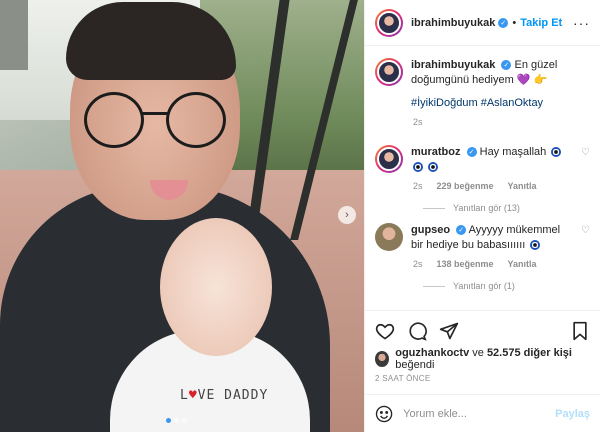 Image resolution: width=600 pixels, height=432 pixels. What do you see at coordinates (449, 331) in the screenshot?
I see `share-icon` at bounding box center [449, 331].